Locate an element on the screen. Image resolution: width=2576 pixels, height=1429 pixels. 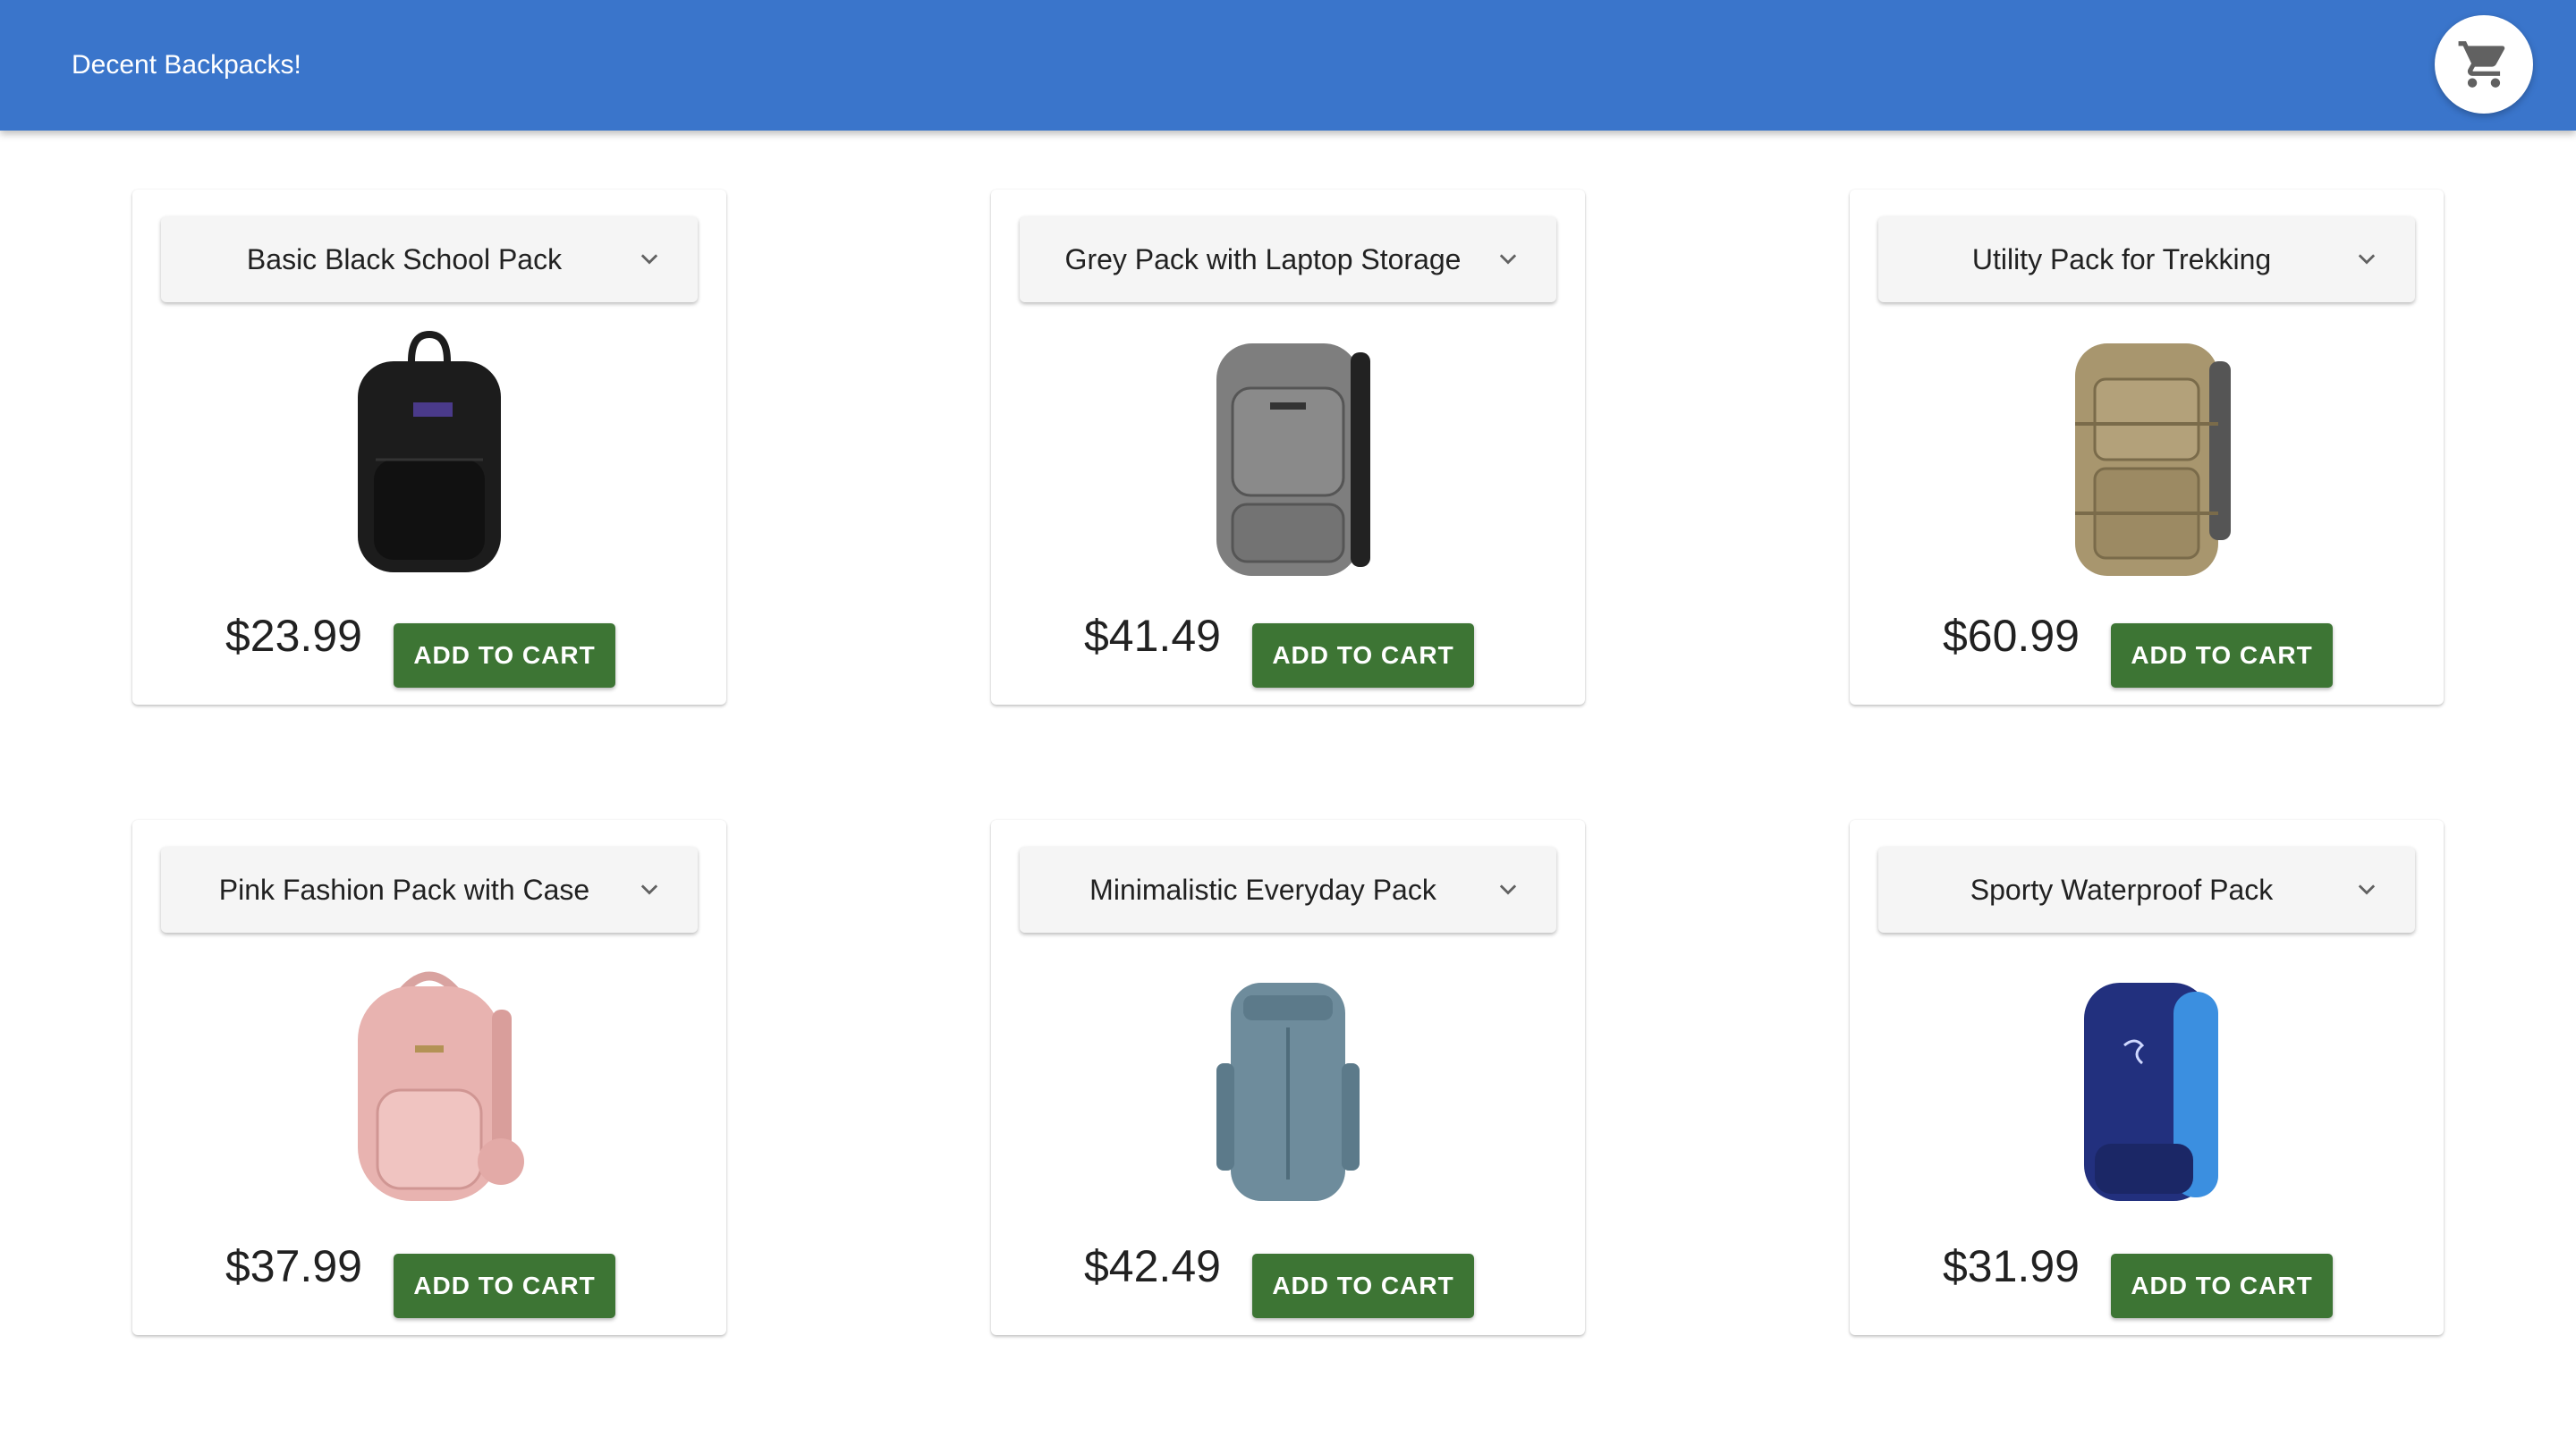
shopping-cart-icon is located at coordinates (2481, 64).